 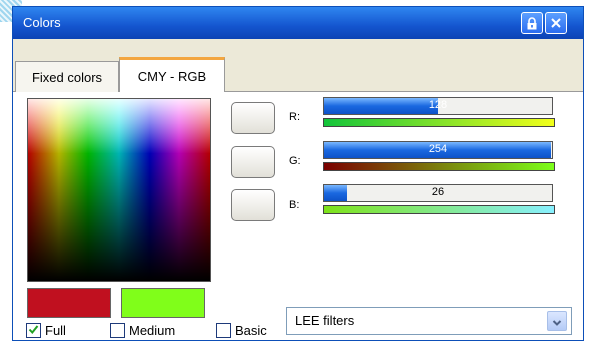 What do you see at coordinates (251, 330) in the screenshot?
I see `basic-label: Basic` at bounding box center [251, 330].